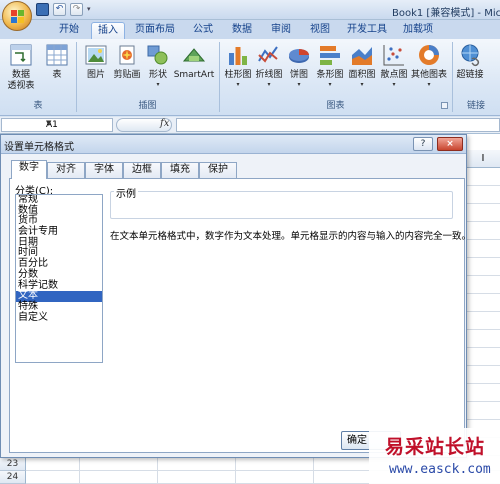  Describe the element at coordinates (299, 84) in the screenshot. I see `pie-dropdown-icon: ▾` at that location.